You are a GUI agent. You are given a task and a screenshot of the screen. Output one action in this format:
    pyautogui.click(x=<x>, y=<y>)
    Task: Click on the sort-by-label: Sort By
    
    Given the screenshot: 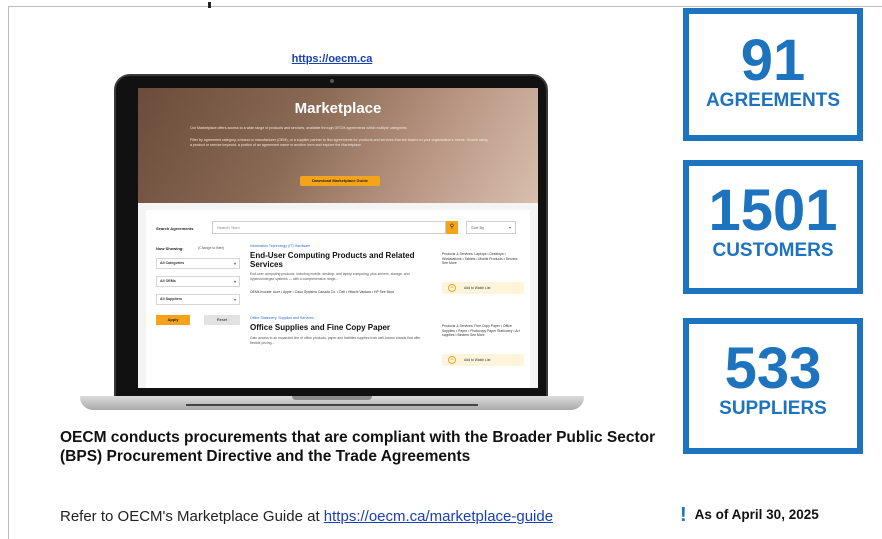 What is the action you would take?
    pyautogui.click(x=478, y=227)
    